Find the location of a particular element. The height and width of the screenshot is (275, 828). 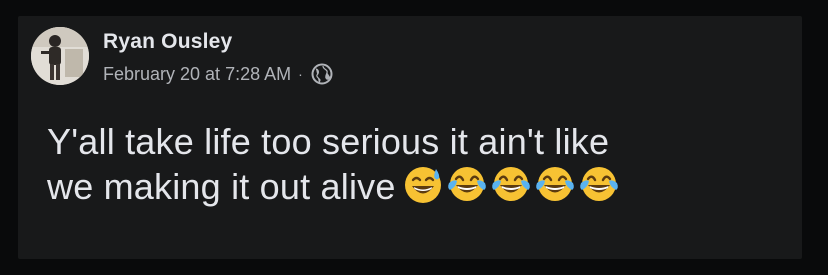

globe-icon is located at coordinates (322, 74).